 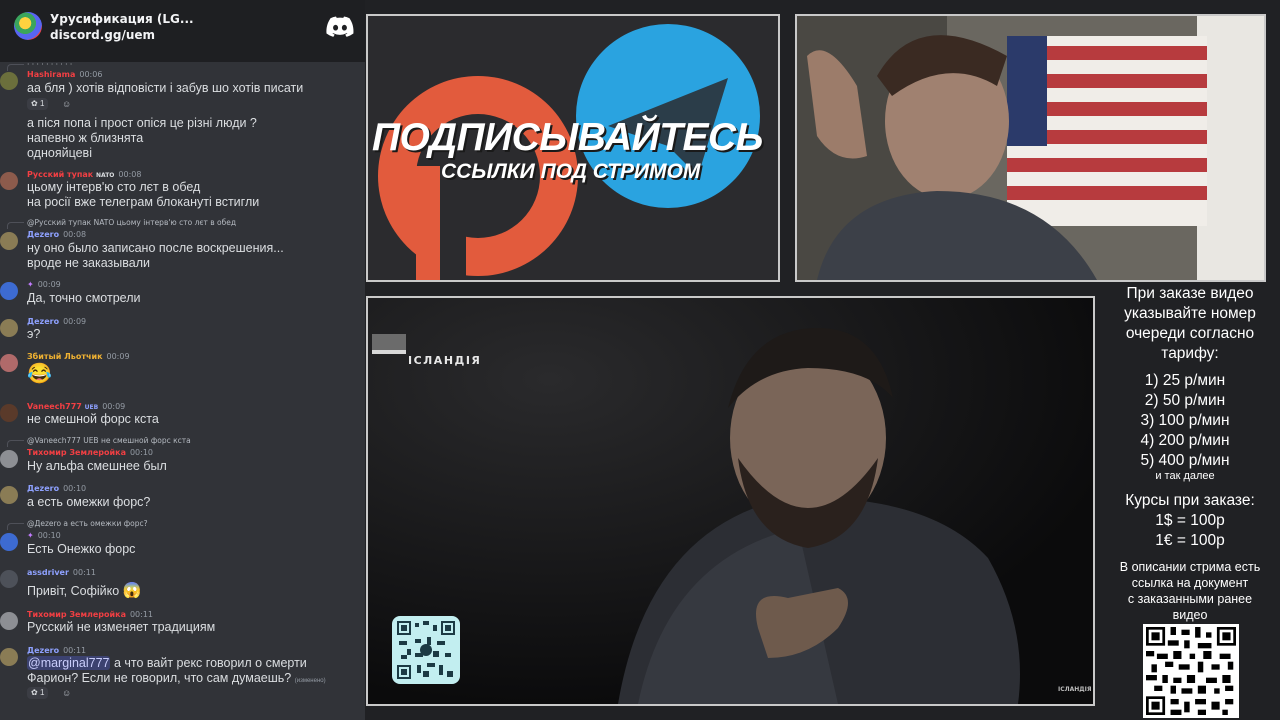 I want to click on message-author: Дezero 00:10, so click(x=56, y=488).